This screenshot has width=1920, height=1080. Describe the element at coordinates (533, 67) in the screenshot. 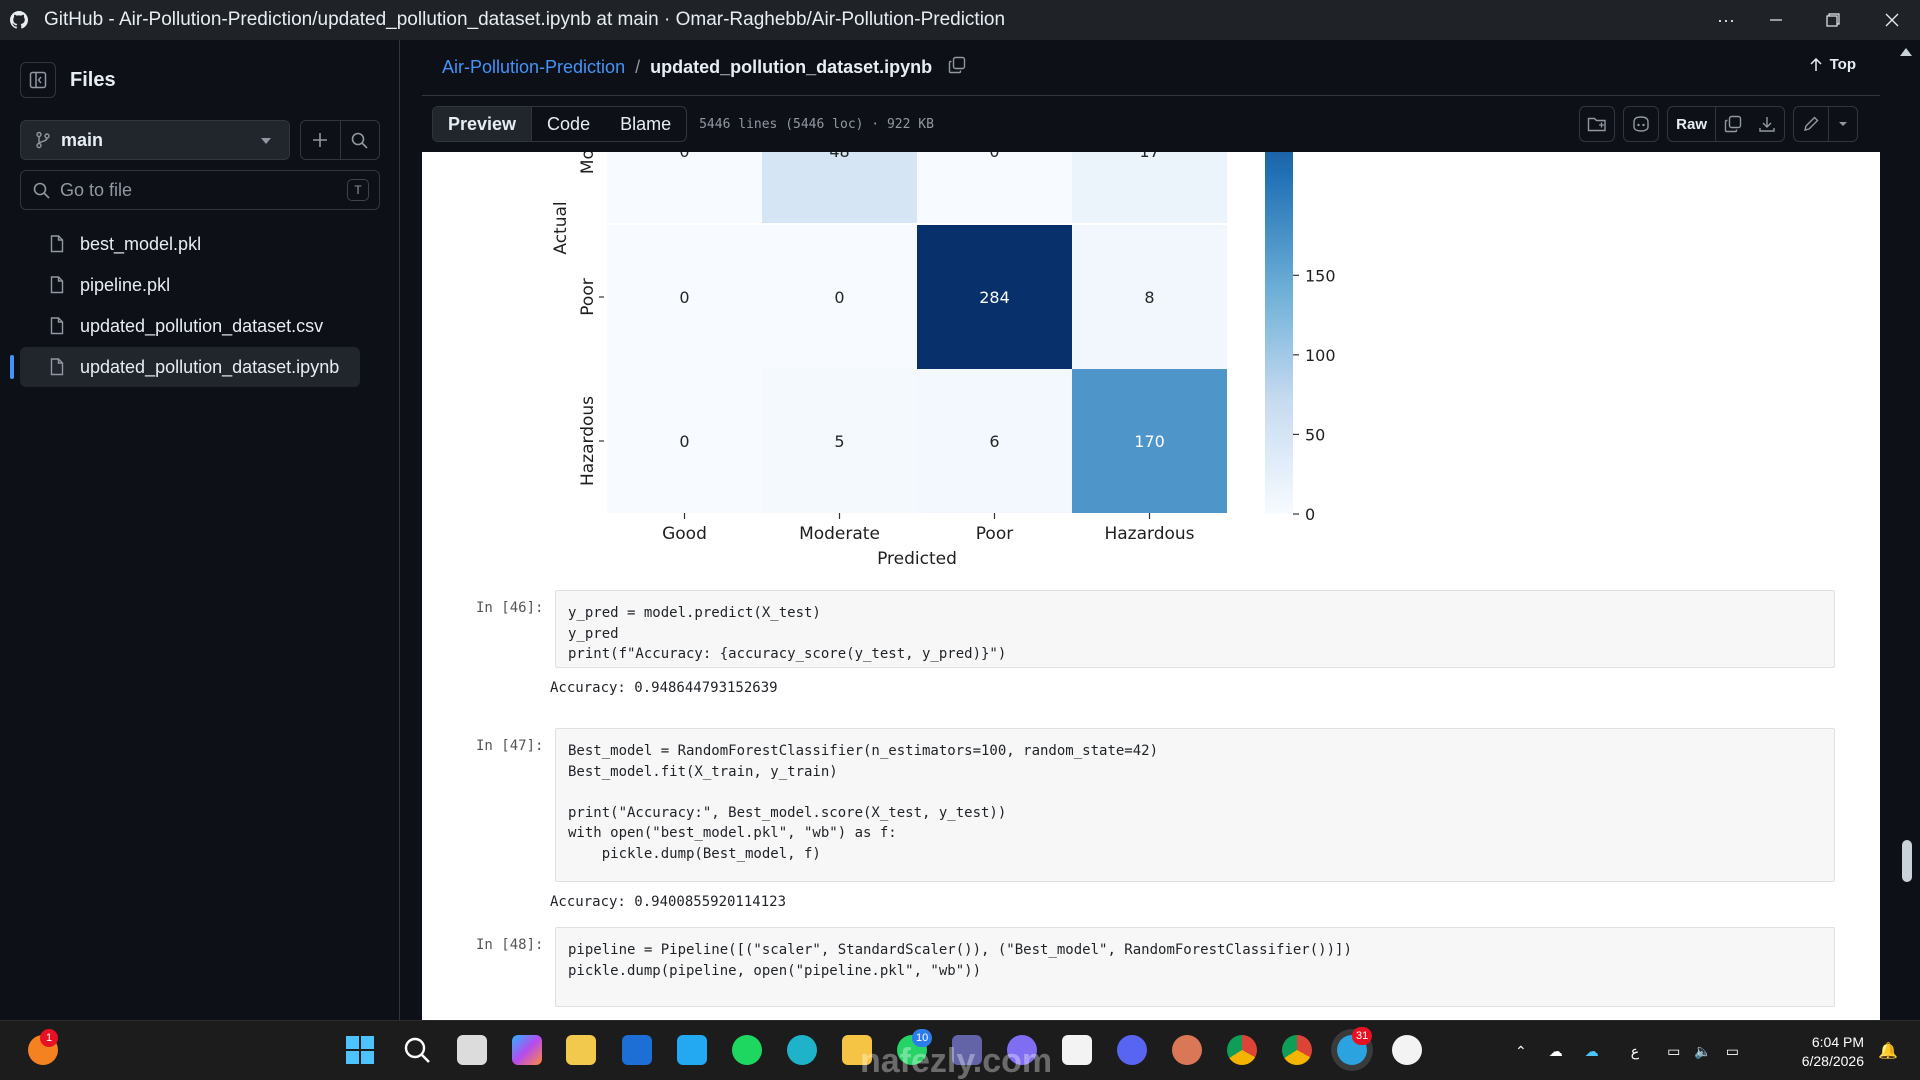

I see `breadcrumb-repo-link: Air-Pollution-Prediction` at that location.